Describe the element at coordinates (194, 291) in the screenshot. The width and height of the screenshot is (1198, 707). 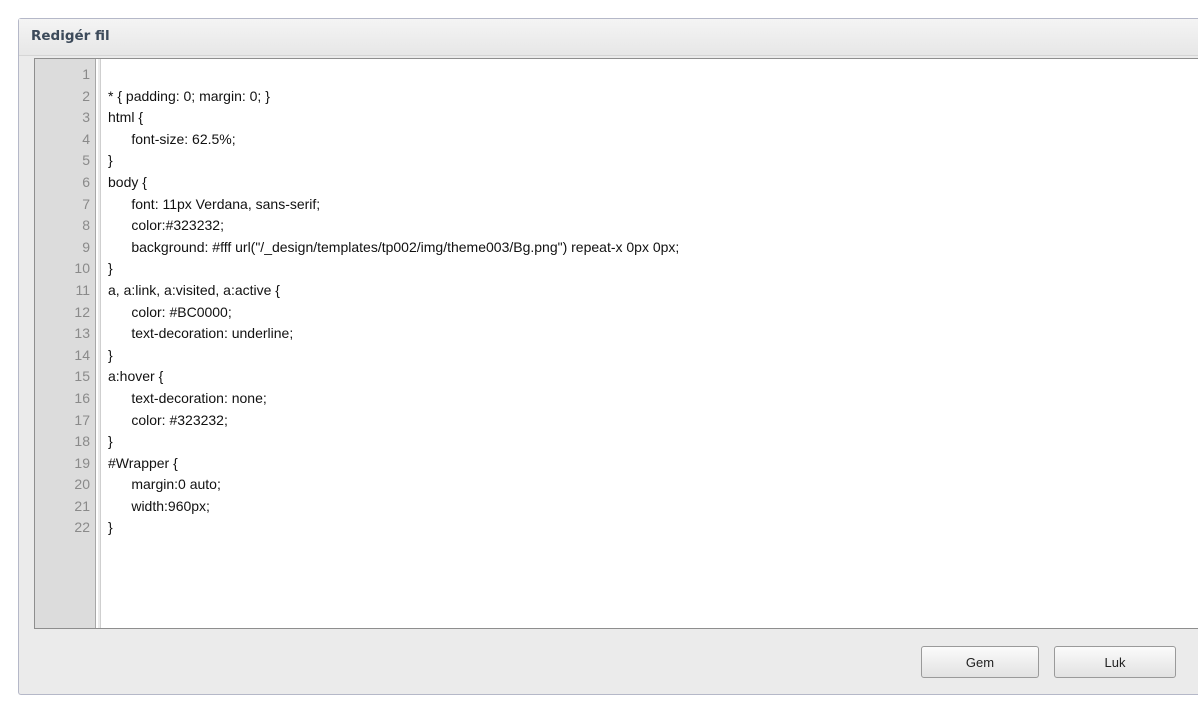
I see `line-text: a, a:link, a:visited, a:active {` at that location.